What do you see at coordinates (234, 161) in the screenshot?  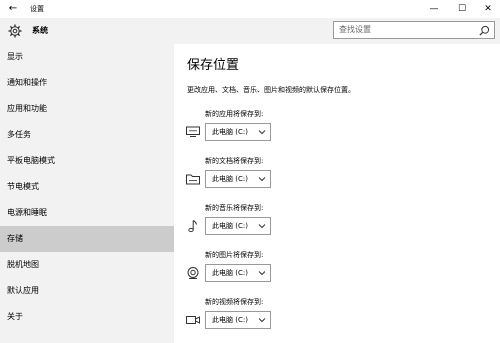 I see `location-label-documents: 新的文档将保存到:` at bounding box center [234, 161].